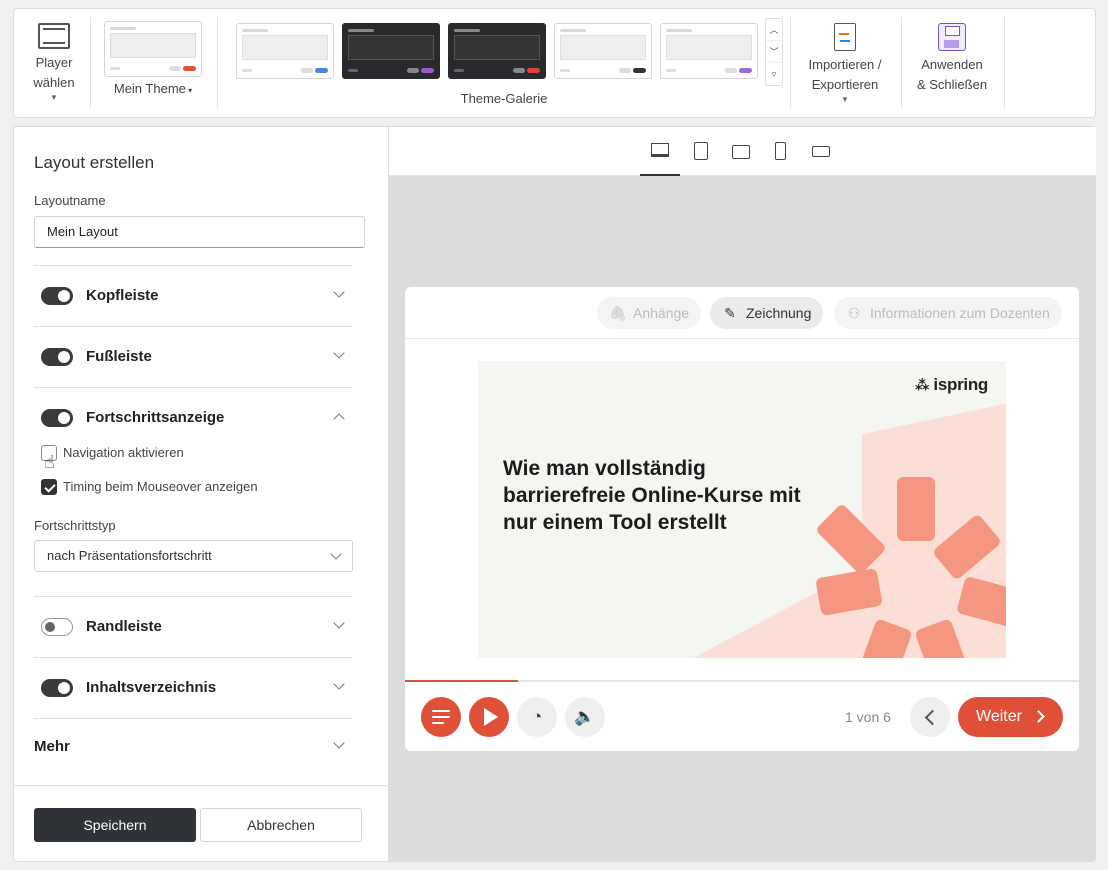 Image resolution: width=1108 pixels, height=870 pixels. I want to click on progress-type-label: Fortschrittstyp, so click(75, 525).